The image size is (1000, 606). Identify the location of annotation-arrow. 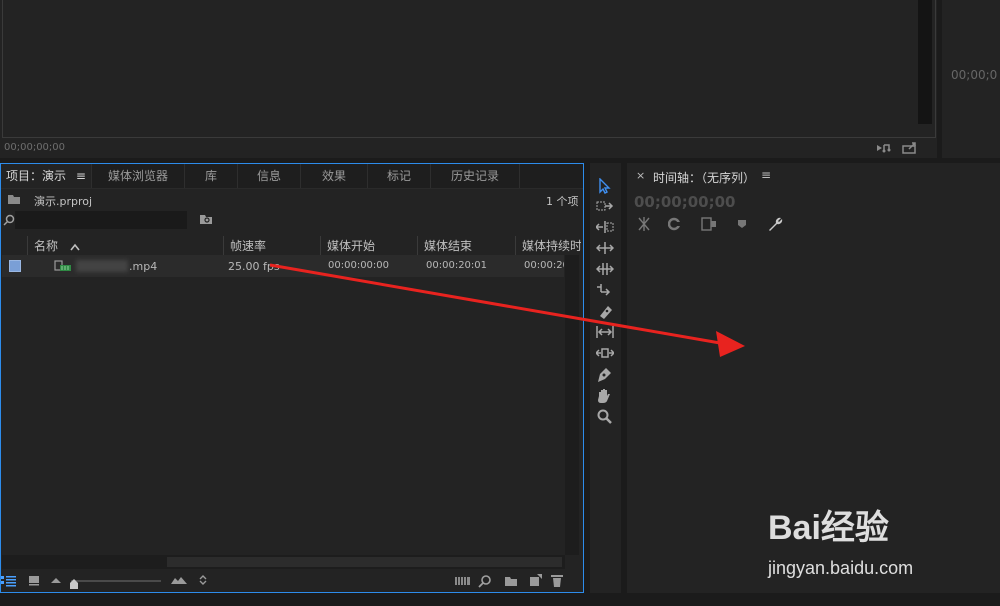
(507, 310).